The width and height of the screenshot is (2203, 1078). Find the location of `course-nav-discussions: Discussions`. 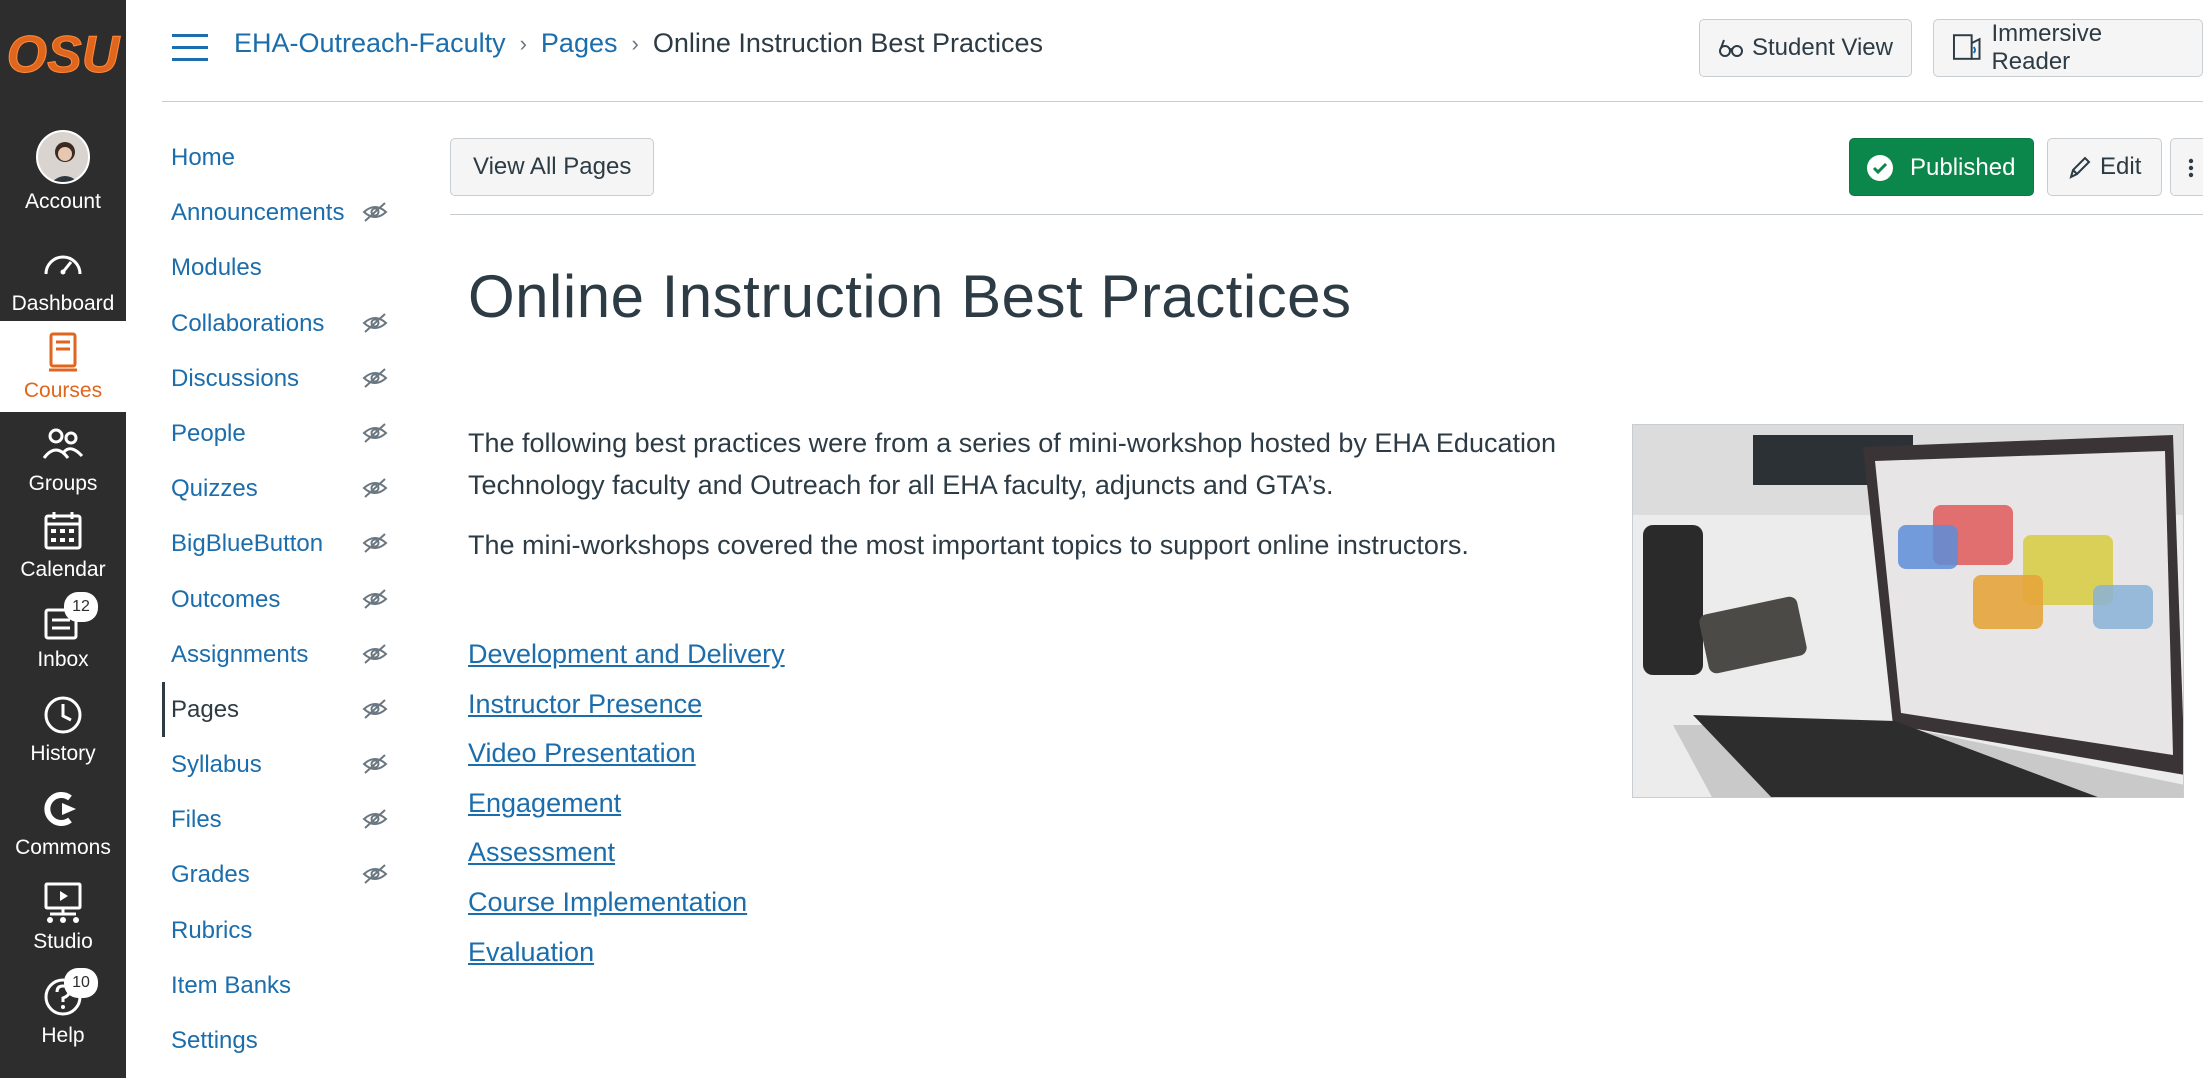

course-nav-discussions: Discussions is located at coordinates (287, 378).